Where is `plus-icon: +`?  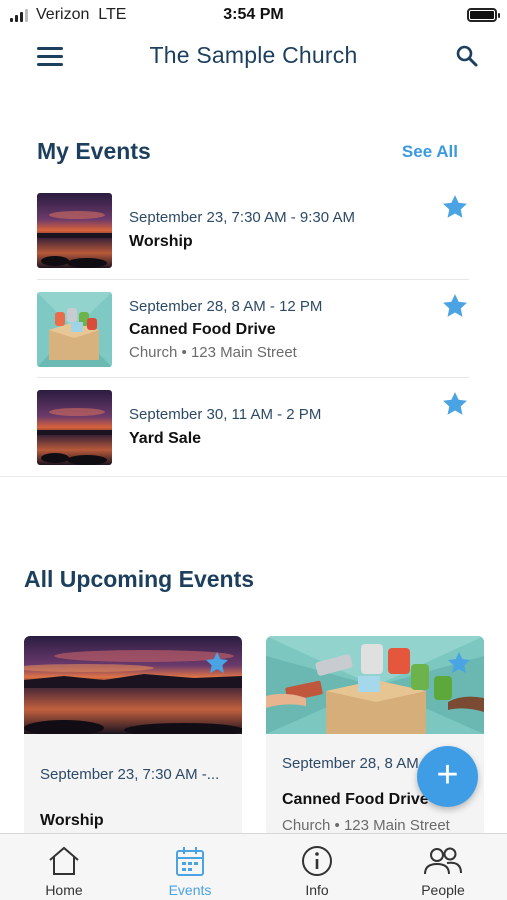
plus-icon: + is located at coordinates (447, 775).